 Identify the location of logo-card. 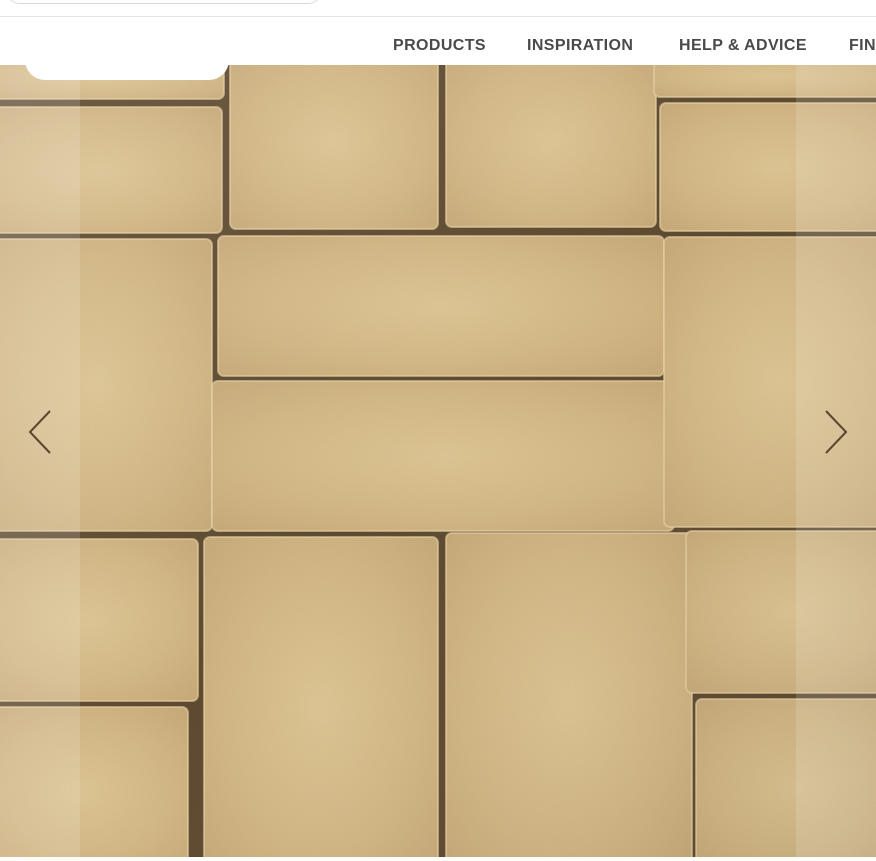
(127, 64).